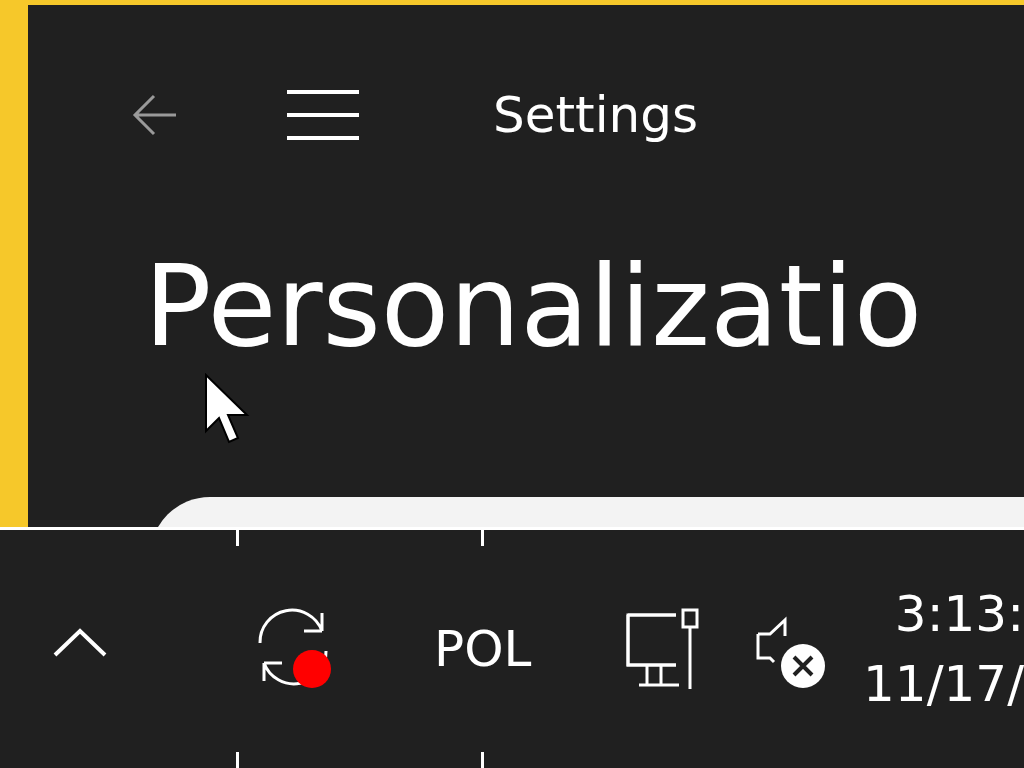  Describe the element at coordinates (323, 115) in the screenshot. I see `menu-icon` at that location.